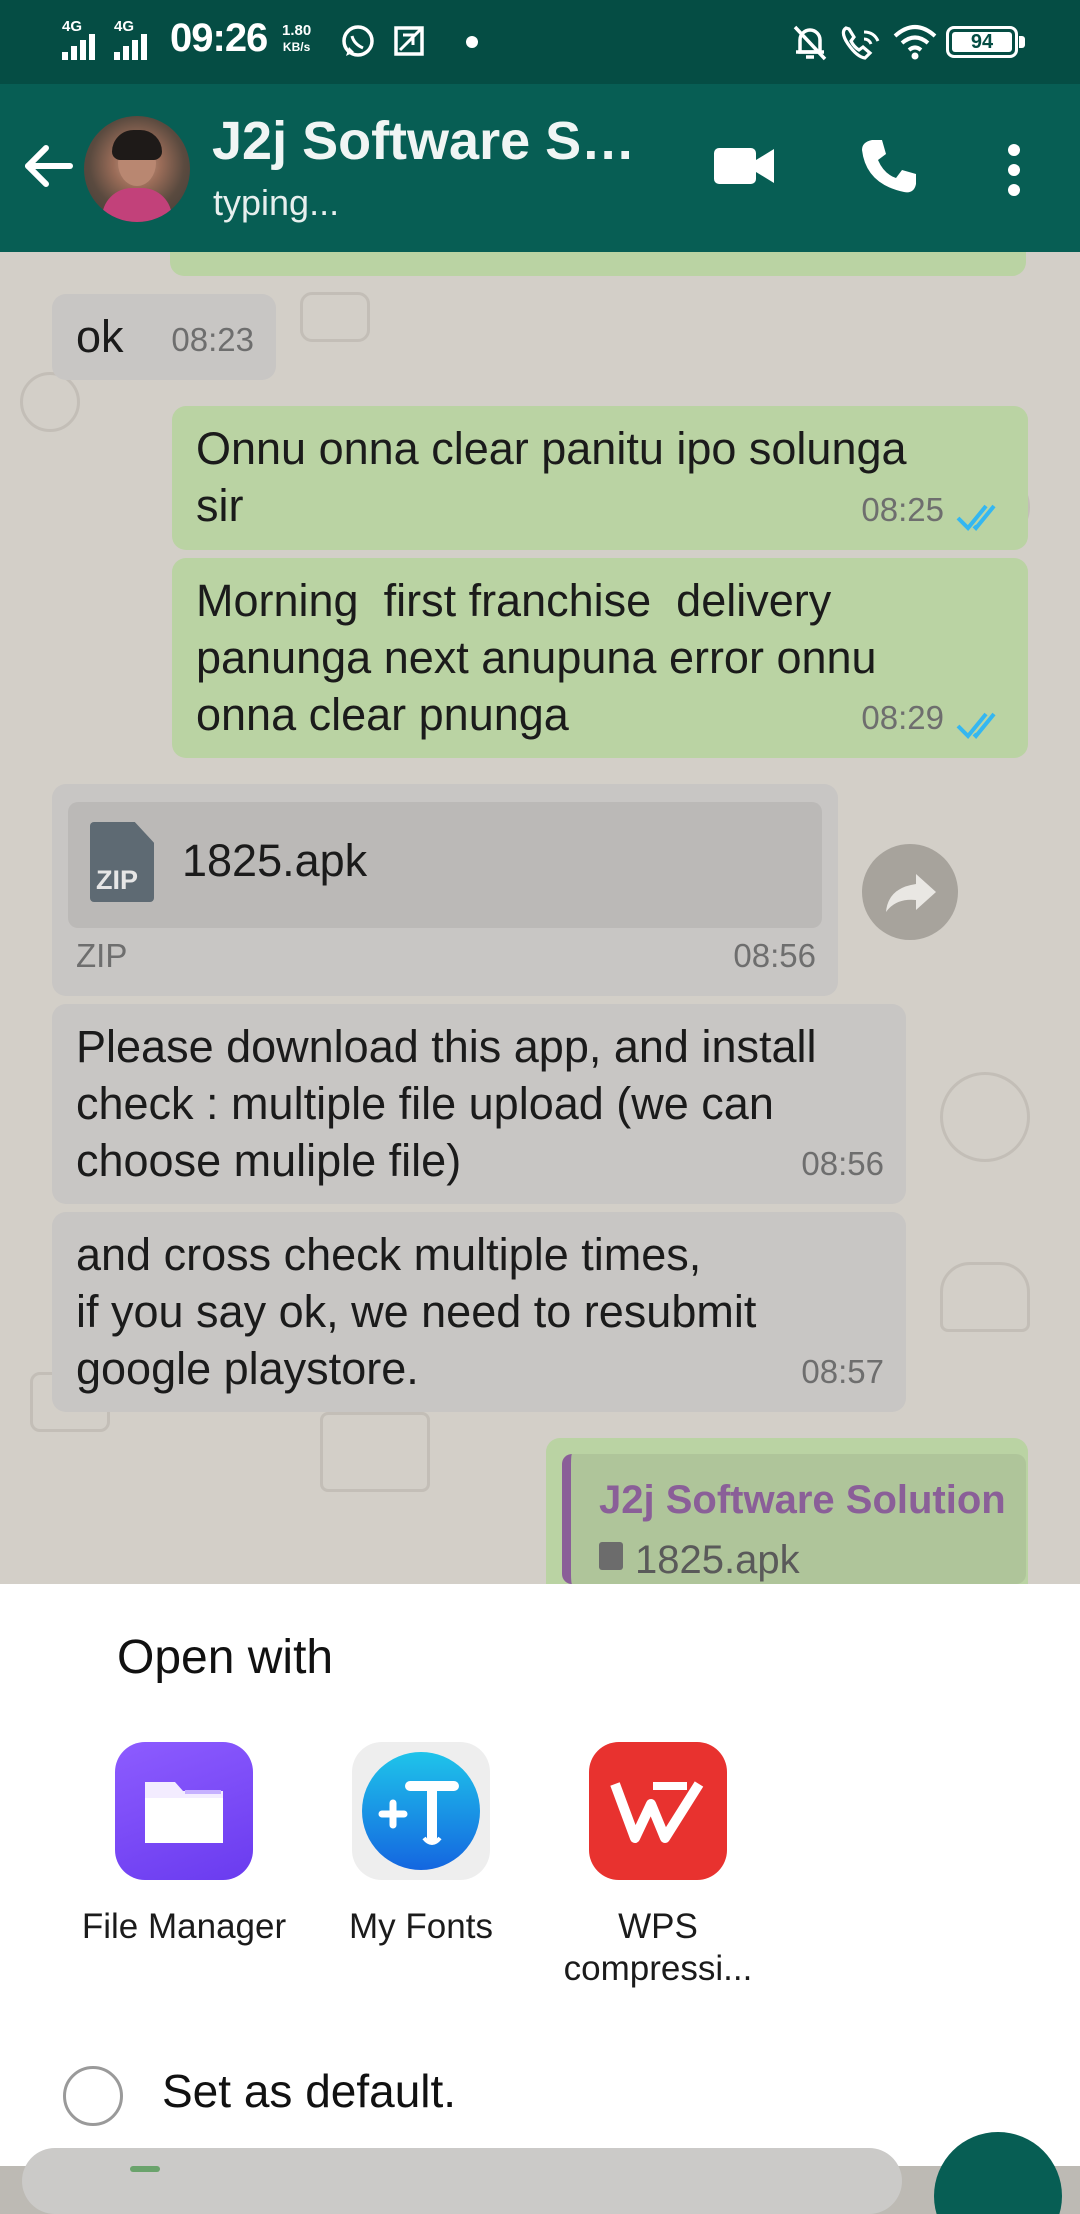  Describe the element at coordinates (472, 42) in the screenshot. I see `notification-dot-icon` at that location.